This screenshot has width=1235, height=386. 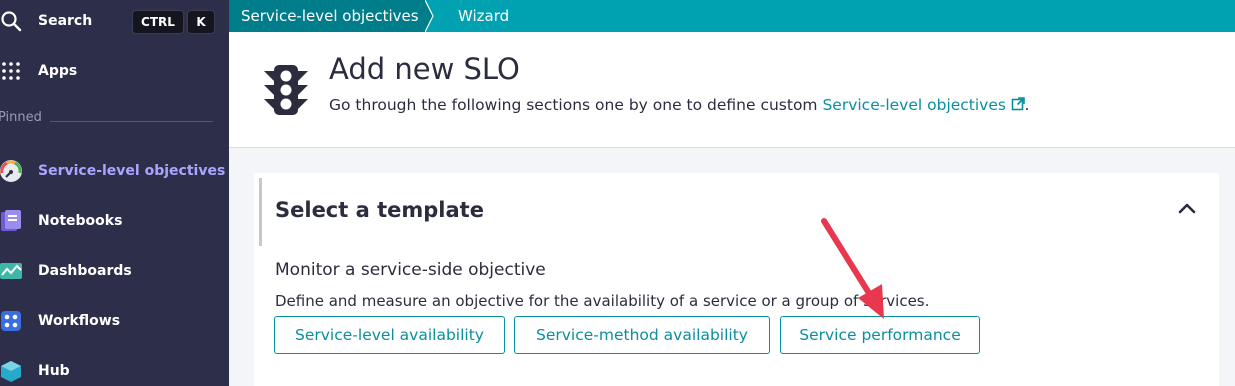 I want to click on divider, so click(x=131, y=121).